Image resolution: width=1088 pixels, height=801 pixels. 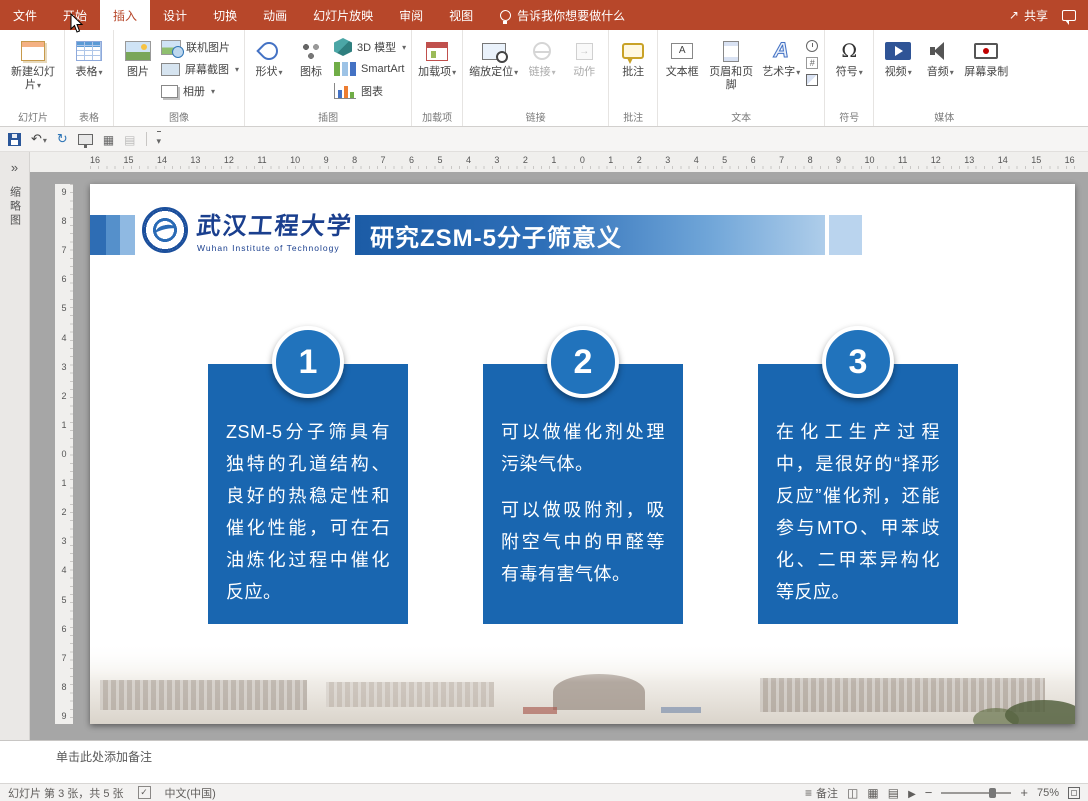 I want to click on fit-slide-to-window-icon, so click(x=1074, y=792).